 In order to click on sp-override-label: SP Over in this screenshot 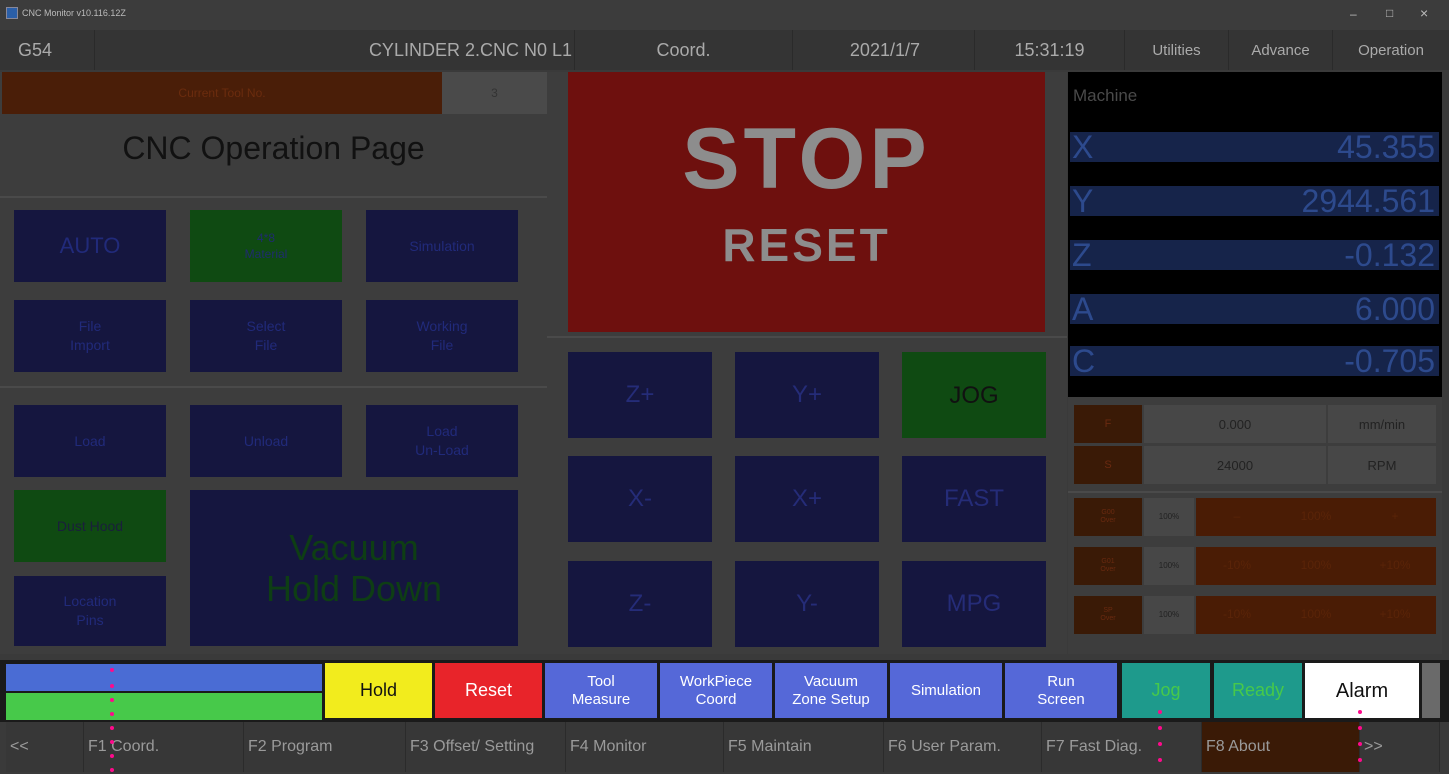, I will do `click(1108, 615)`.